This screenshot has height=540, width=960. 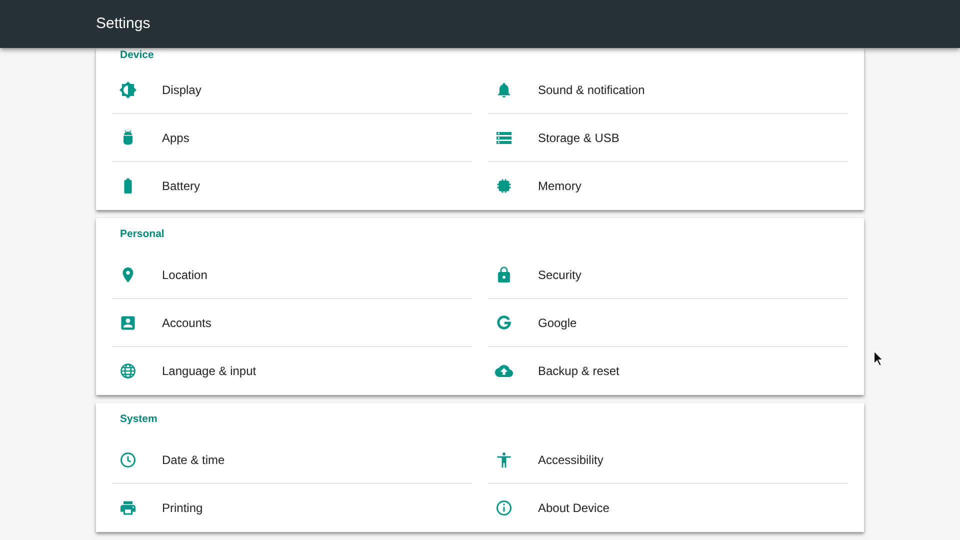 I want to click on globe-icon, so click(x=128, y=371).